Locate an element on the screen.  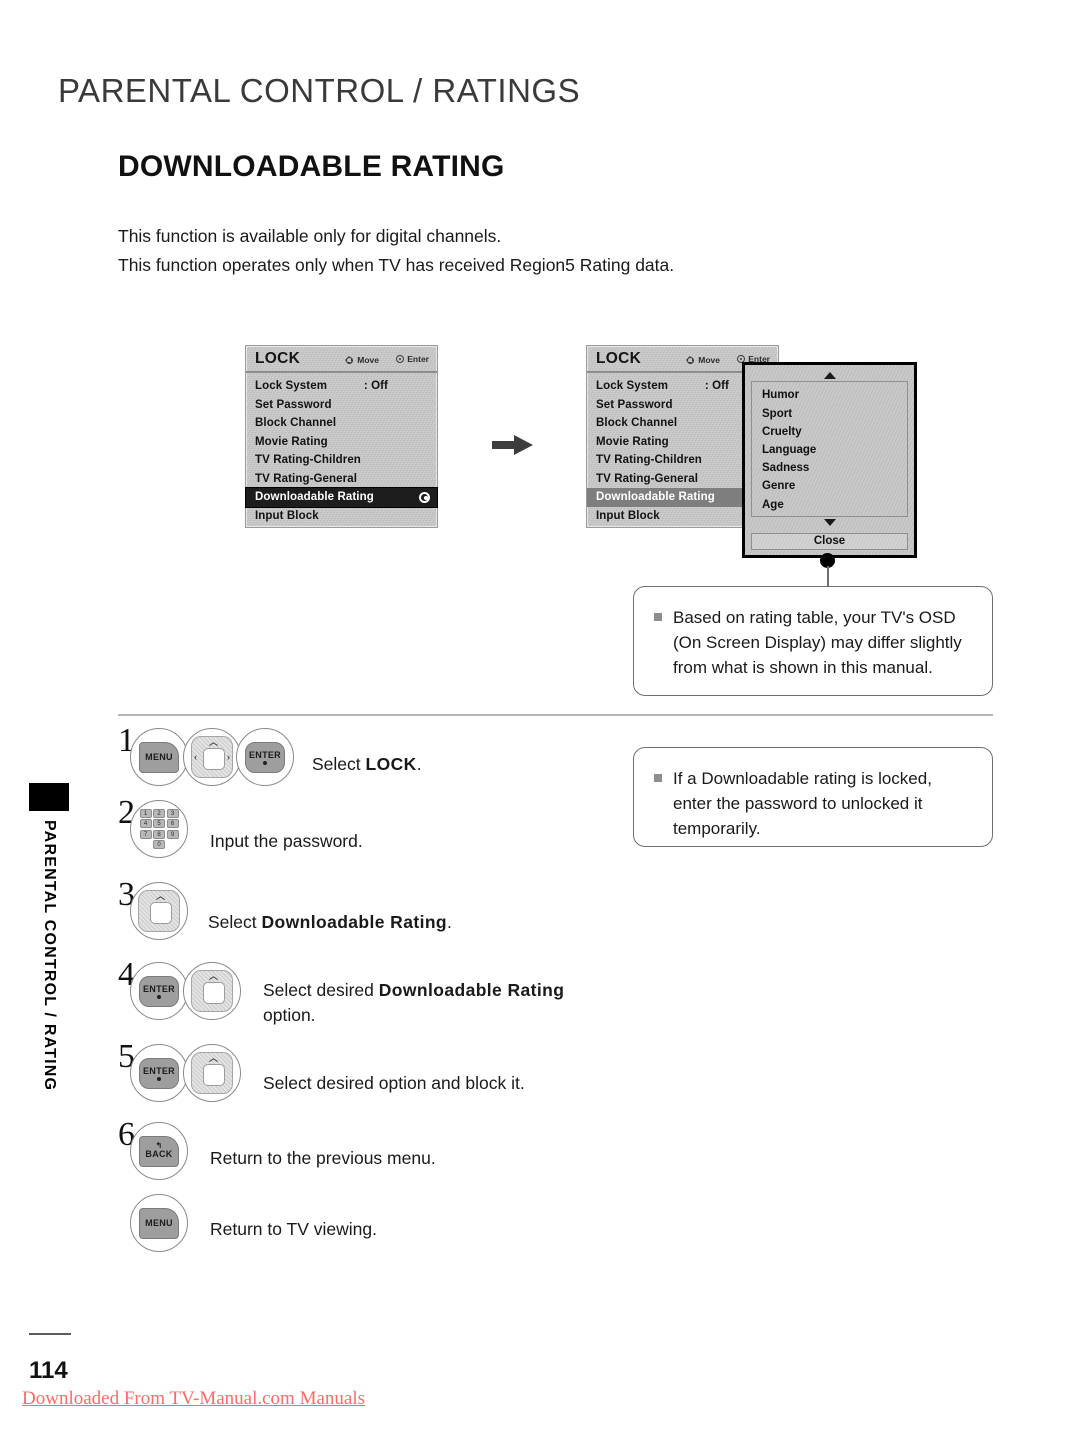
osd-row-label: Movie Rating is located at coordinates (291, 441).